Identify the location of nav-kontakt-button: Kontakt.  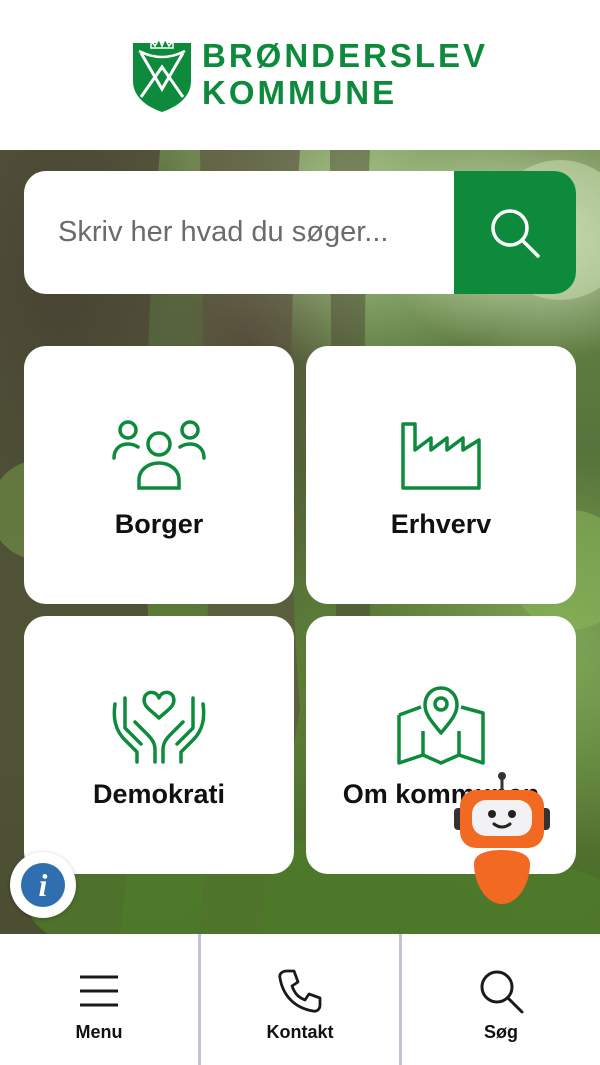
(298, 999).